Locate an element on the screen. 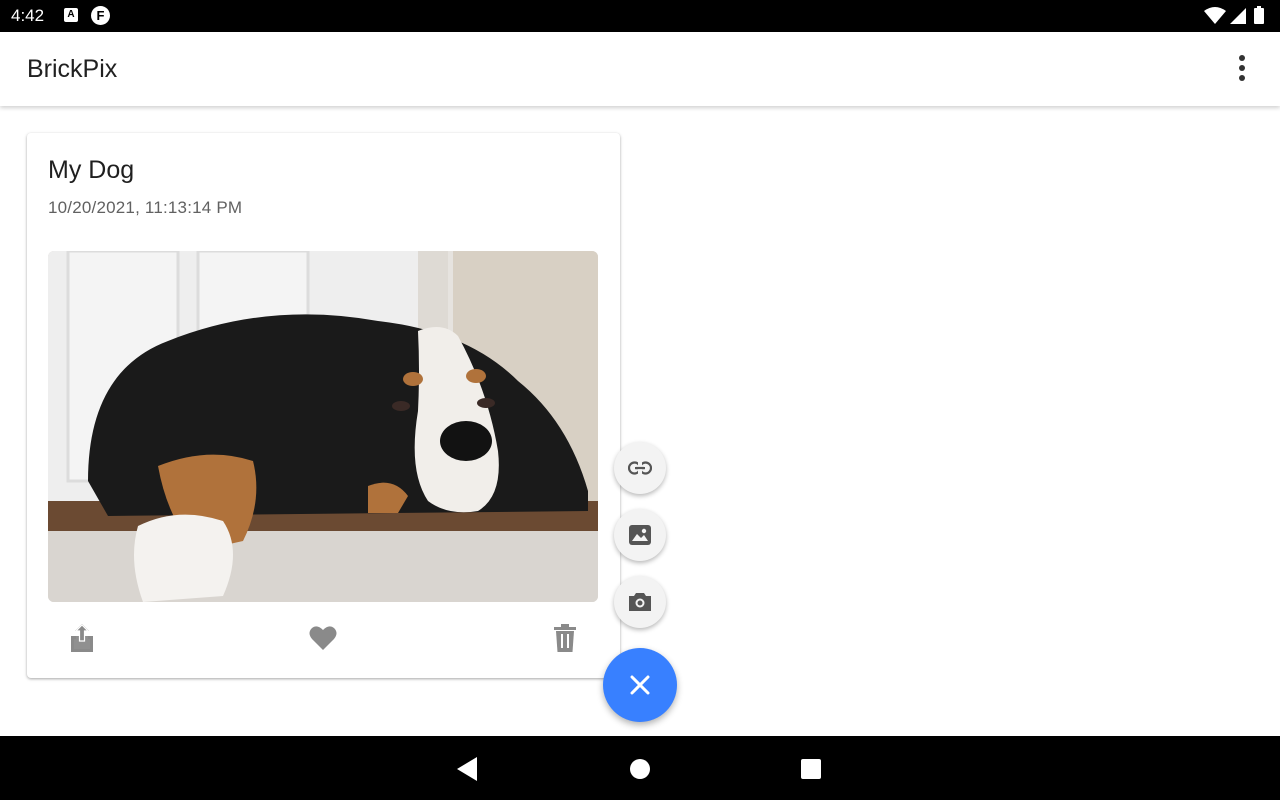 The width and height of the screenshot is (1280, 800). app-bar: BrickPix is located at coordinates (640, 69).